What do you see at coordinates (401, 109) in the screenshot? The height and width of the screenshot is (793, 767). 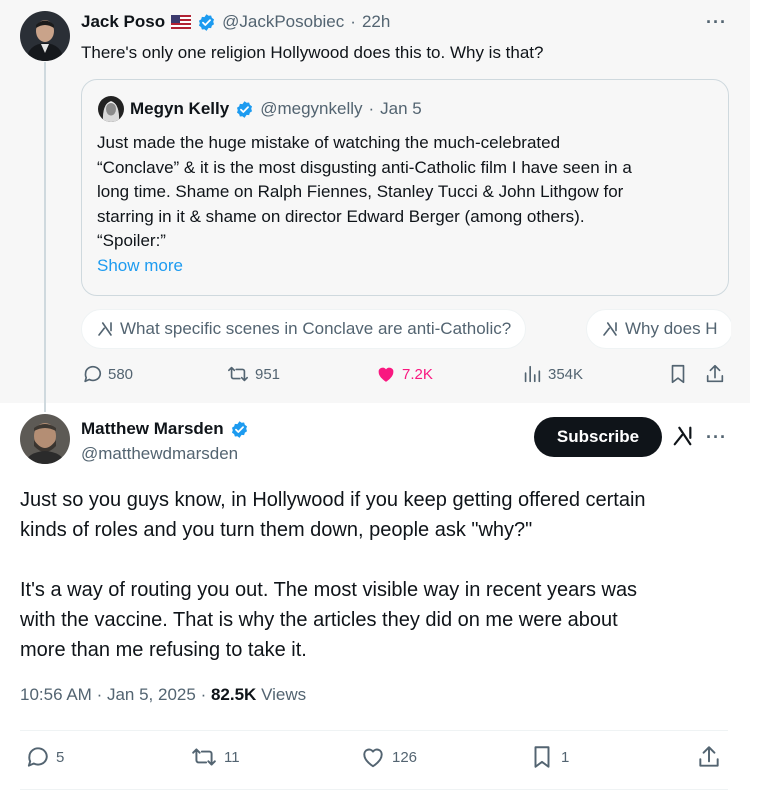 I see `quoted-tweet-date: Jan 5` at bounding box center [401, 109].